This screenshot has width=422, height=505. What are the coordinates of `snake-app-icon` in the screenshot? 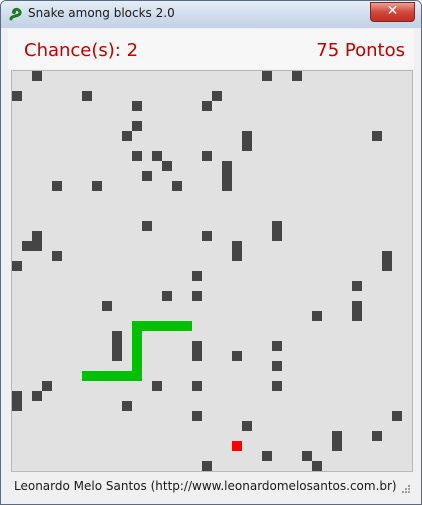 It's located at (16, 14).